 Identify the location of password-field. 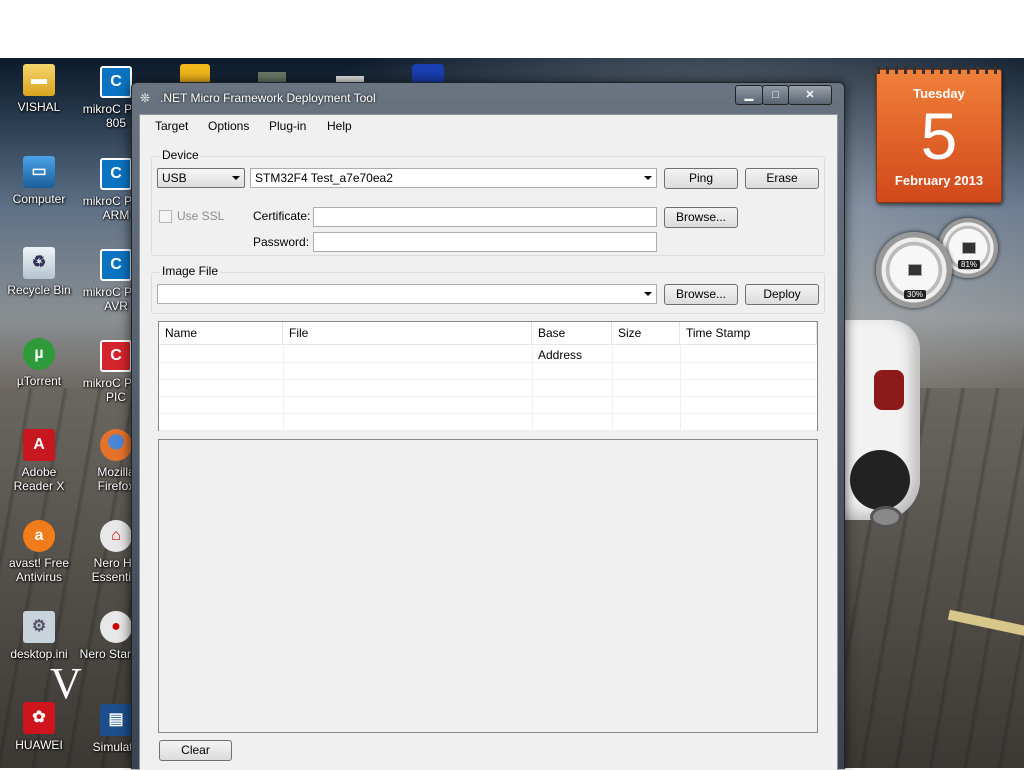
(485, 242).